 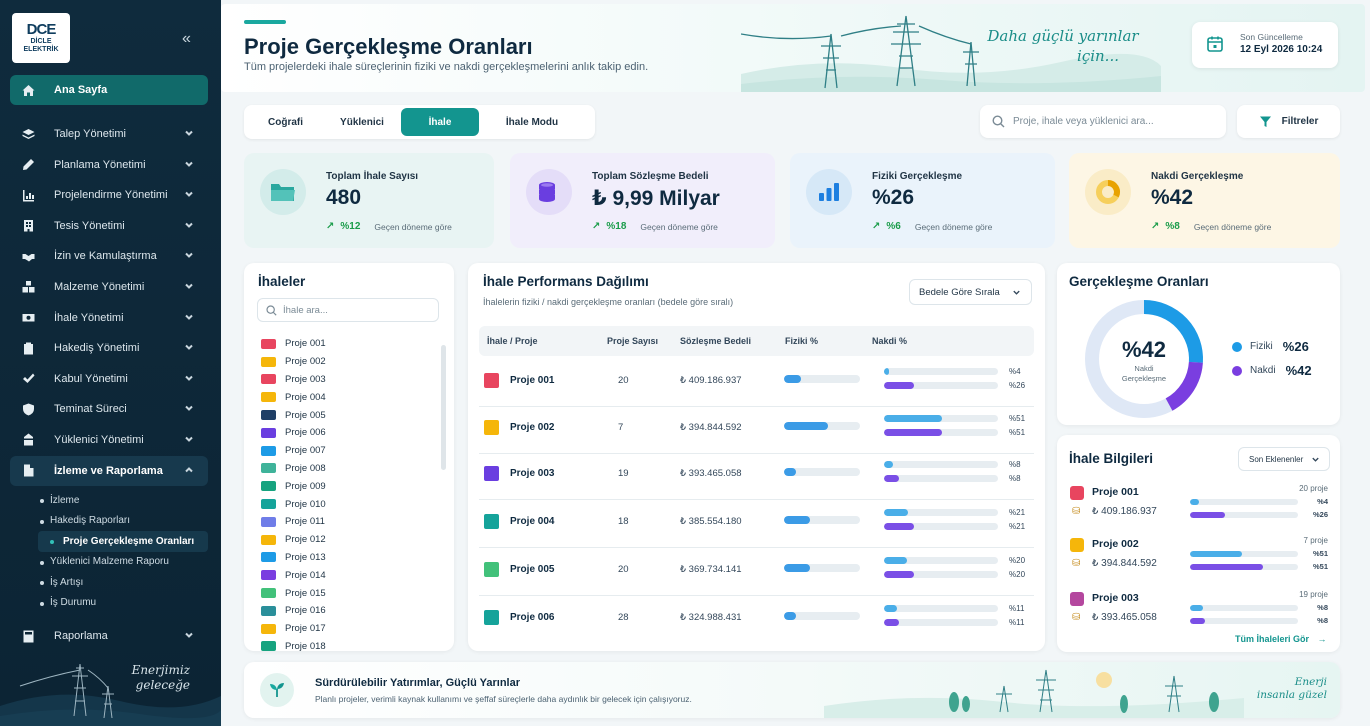 What do you see at coordinates (305, 486) in the screenshot?
I see `list-item-label: Proje 009` at bounding box center [305, 486].